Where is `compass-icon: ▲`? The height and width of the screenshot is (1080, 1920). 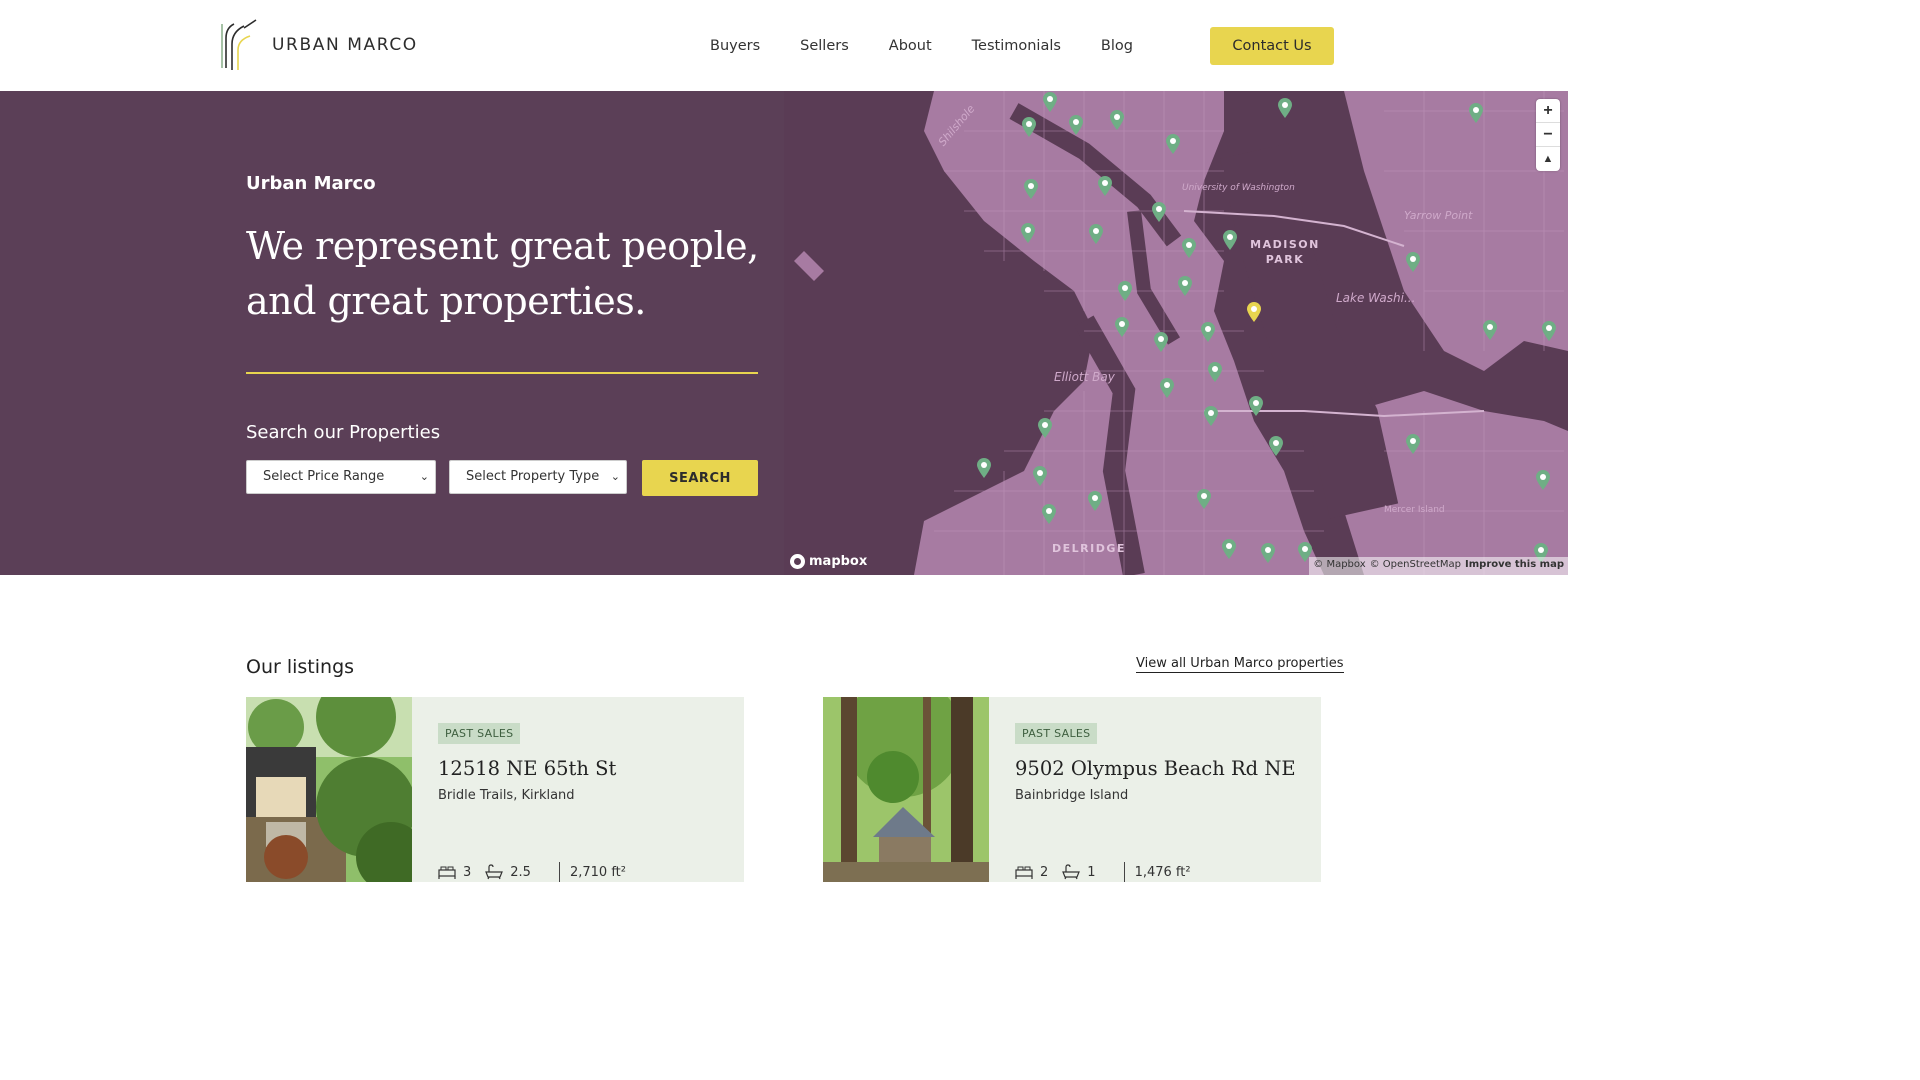
compass-icon: ▲ is located at coordinates (1548, 159).